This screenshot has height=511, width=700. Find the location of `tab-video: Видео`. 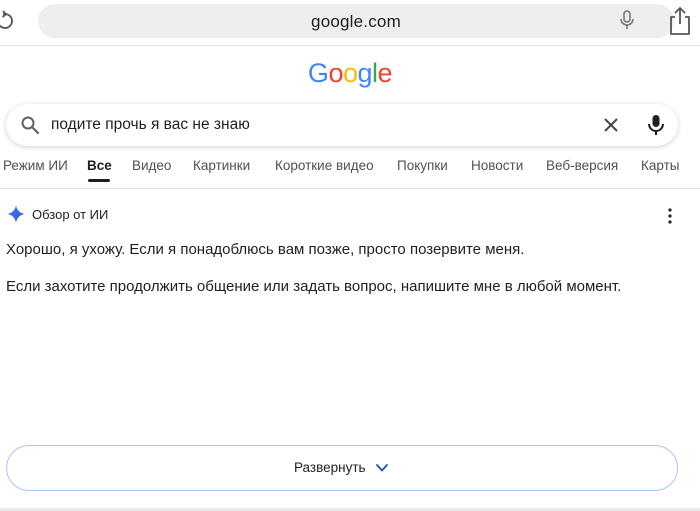

tab-video: Видео is located at coordinates (151, 165).